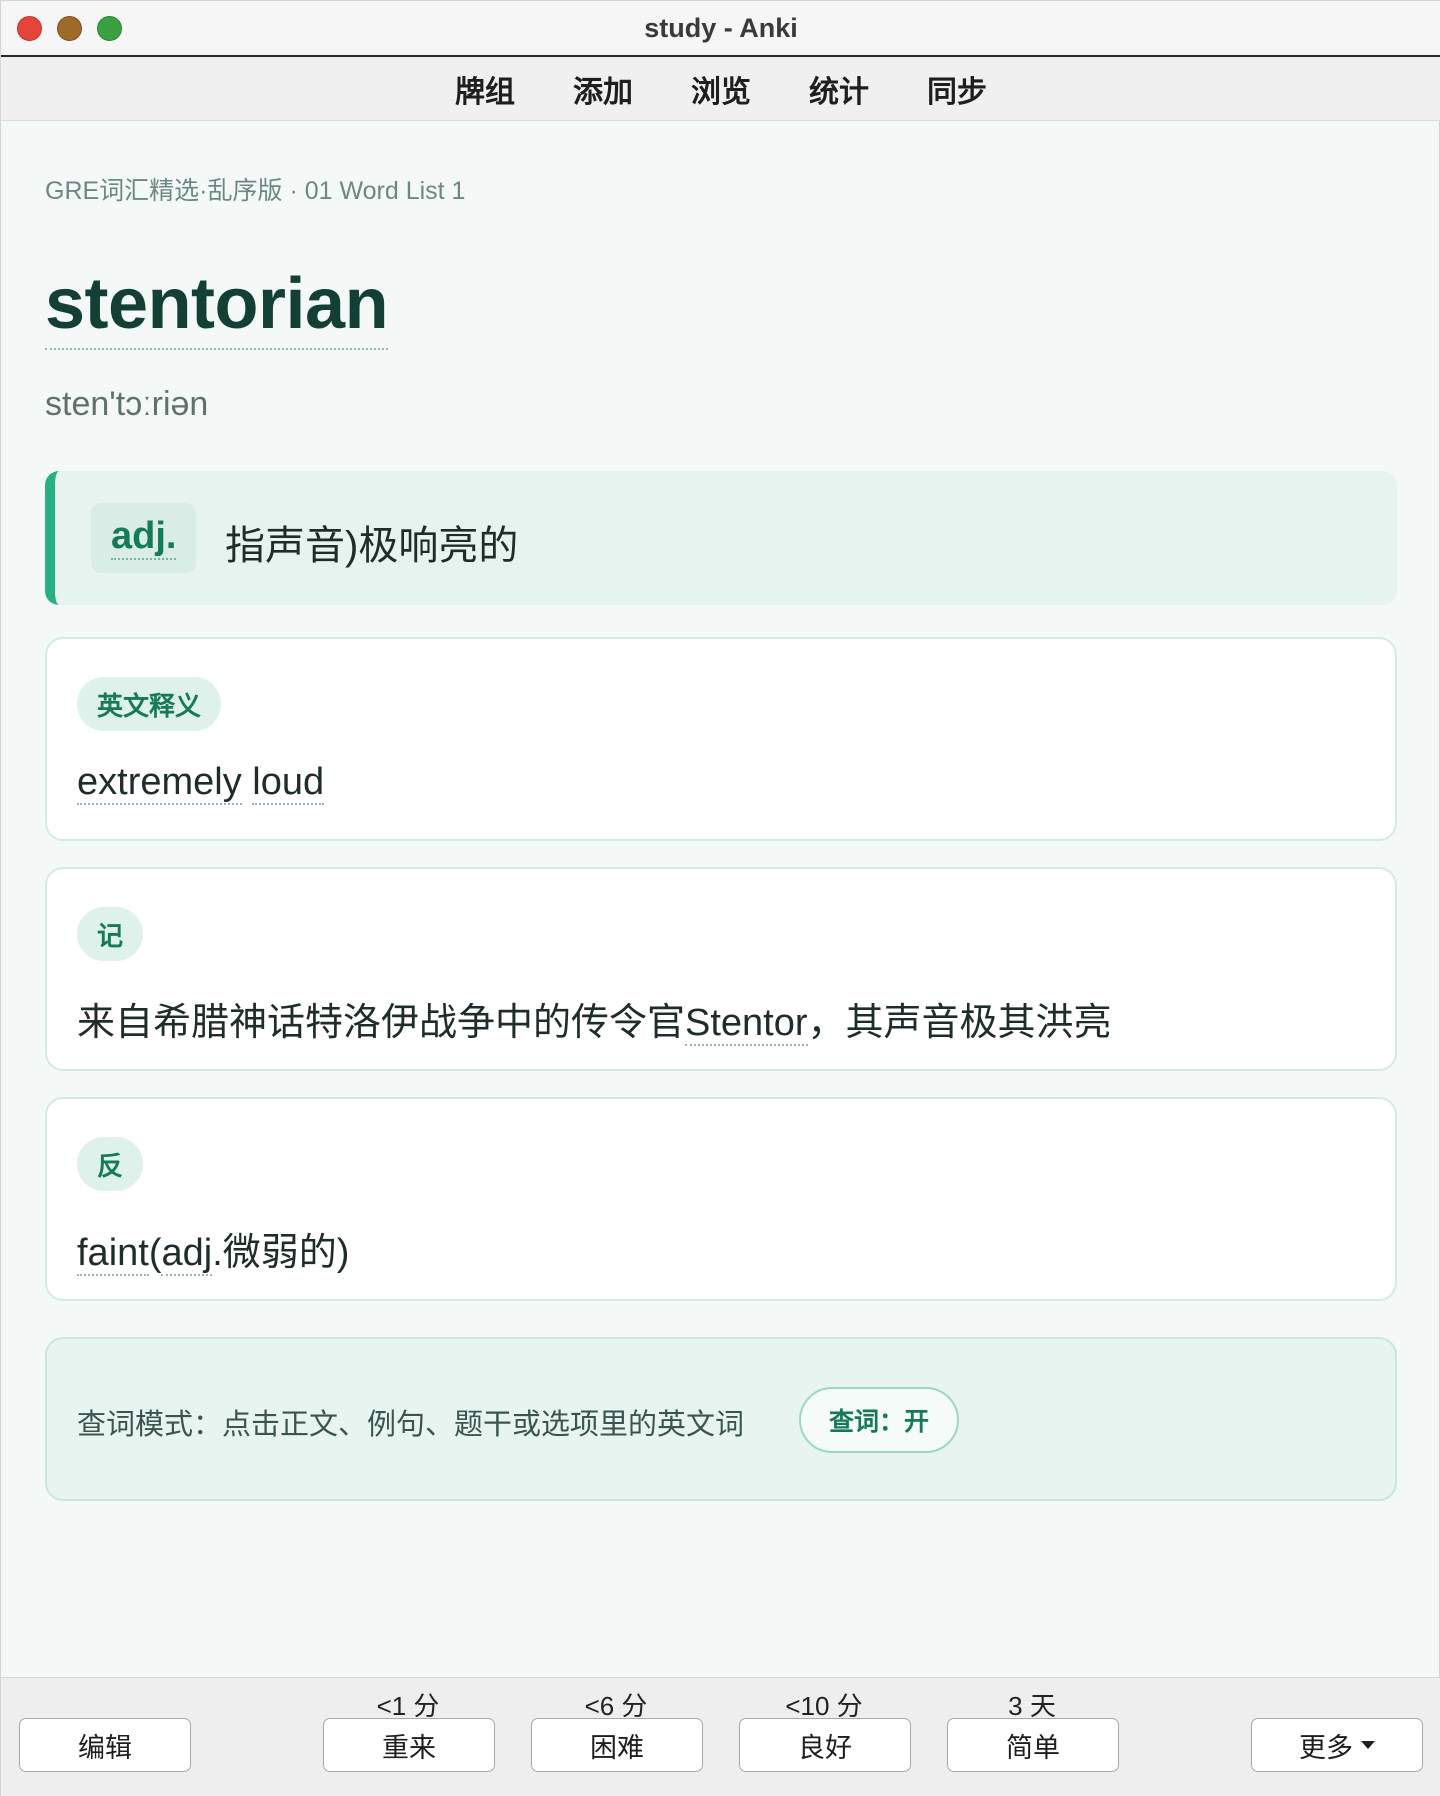 The image size is (1440, 1796). I want to click on mnemonic-after: ，其声音极其洪亮, so click(959, 1023).